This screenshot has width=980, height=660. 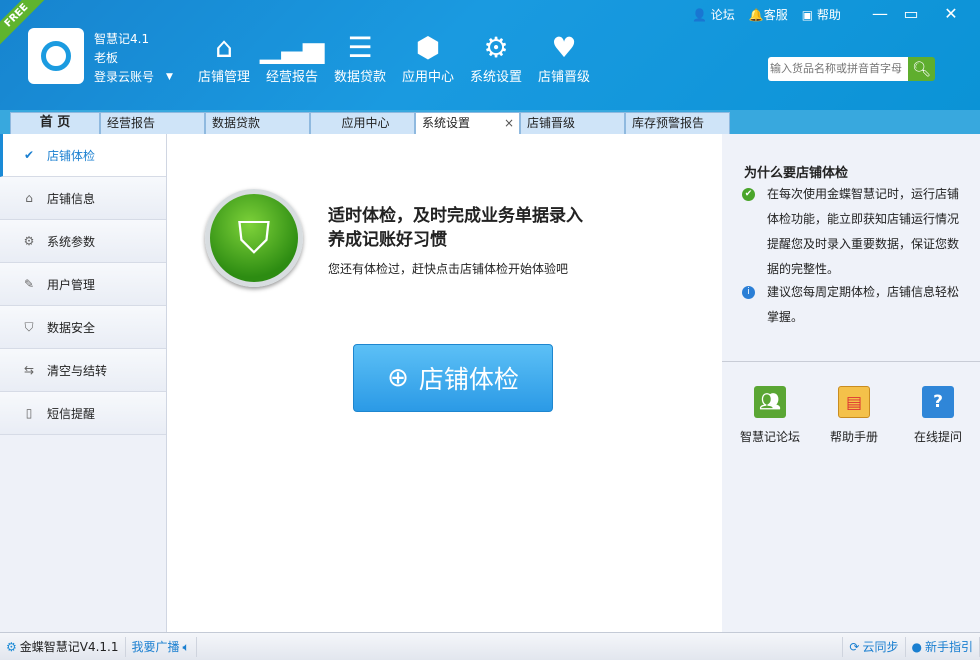 What do you see at coordinates (359, 77) in the screenshot?
I see `nav-label: 数据贷款` at bounding box center [359, 77].